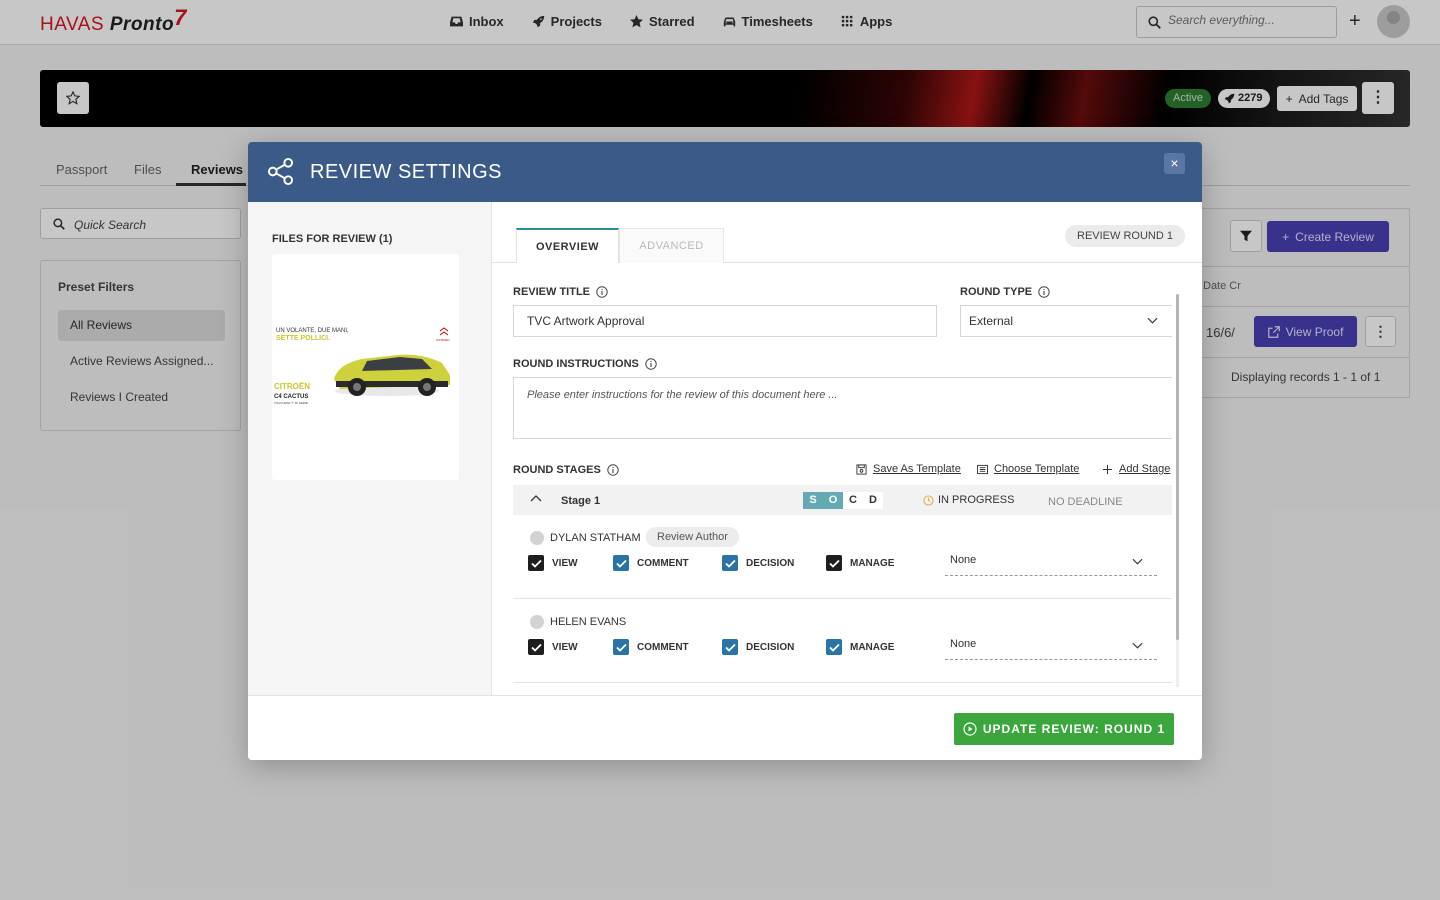 The width and height of the screenshot is (1440, 900). What do you see at coordinates (1085, 502) in the screenshot?
I see `stage-deadline: NO DEADLINE` at bounding box center [1085, 502].